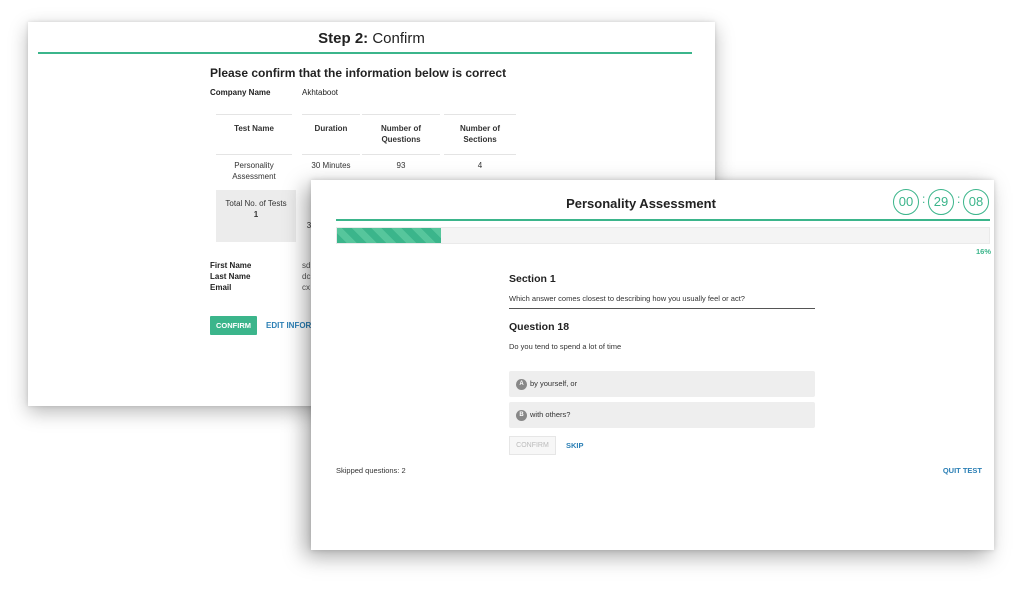 The width and height of the screenshot is (1013, 592). What do you see at coordinates (221, 287) in the screenshot?
I see `email-label: Email` at bounding box center [221, 287].